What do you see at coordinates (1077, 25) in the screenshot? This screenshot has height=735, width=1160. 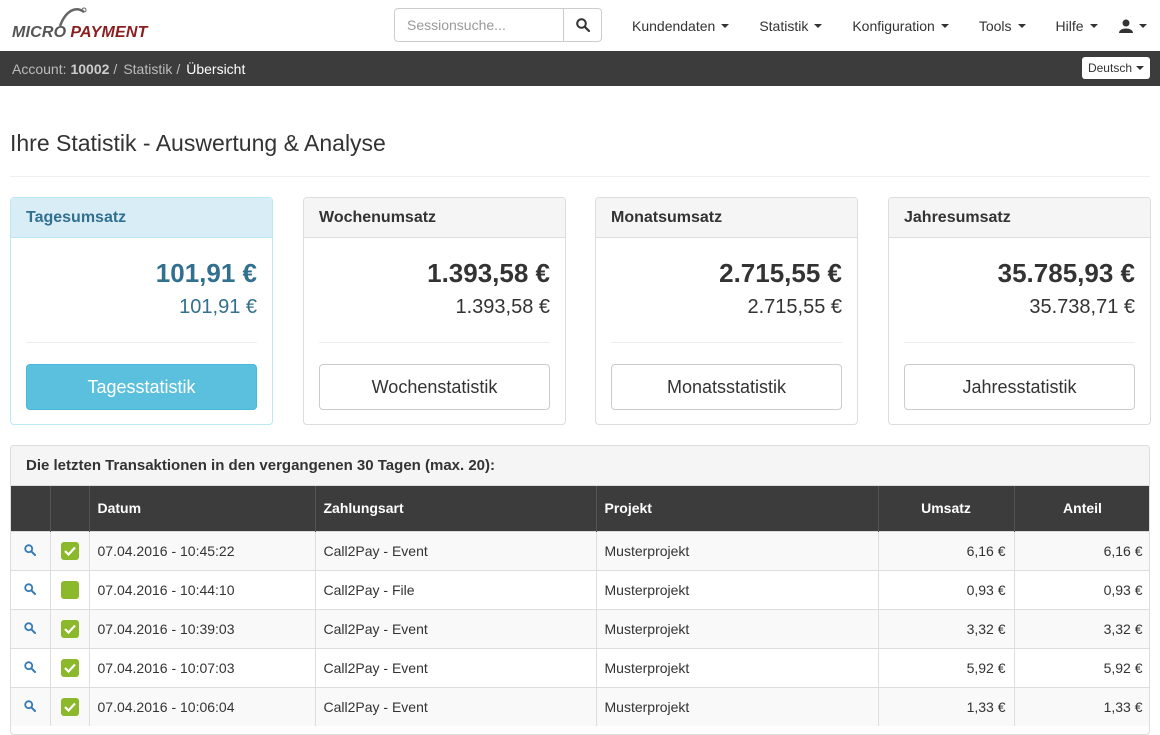 I see `menu-hilfe: Hilfe` at bounding box center [1077, 25].